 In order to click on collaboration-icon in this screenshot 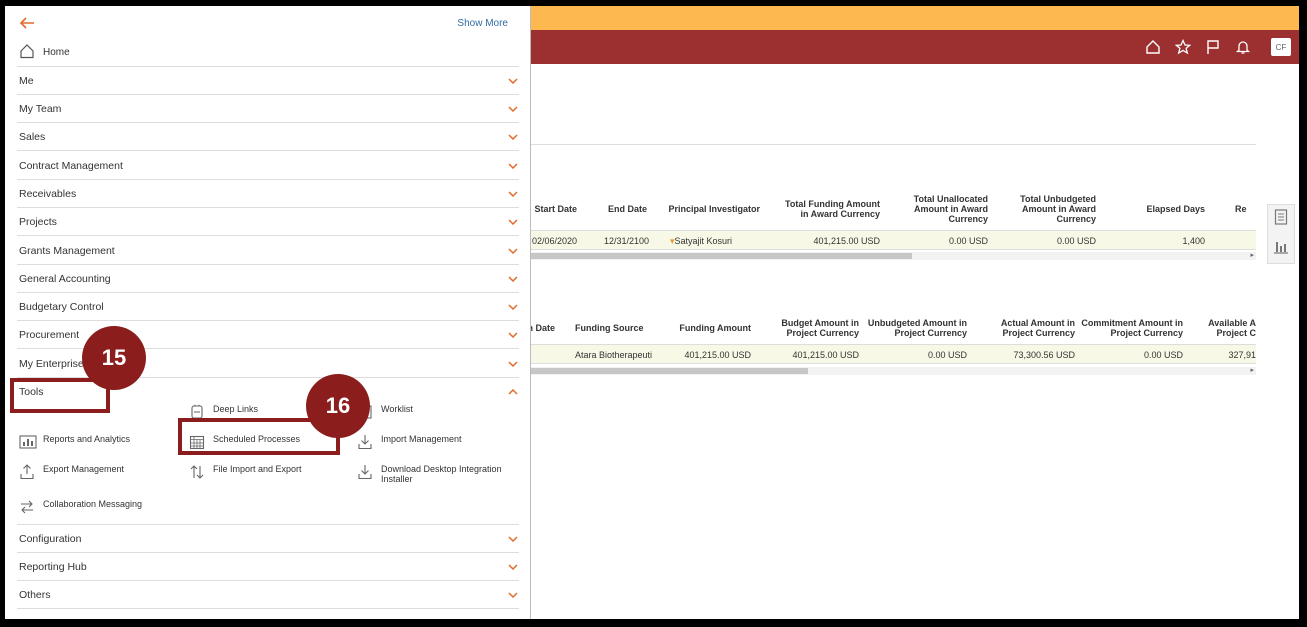, I will do `click(27, 507)`.